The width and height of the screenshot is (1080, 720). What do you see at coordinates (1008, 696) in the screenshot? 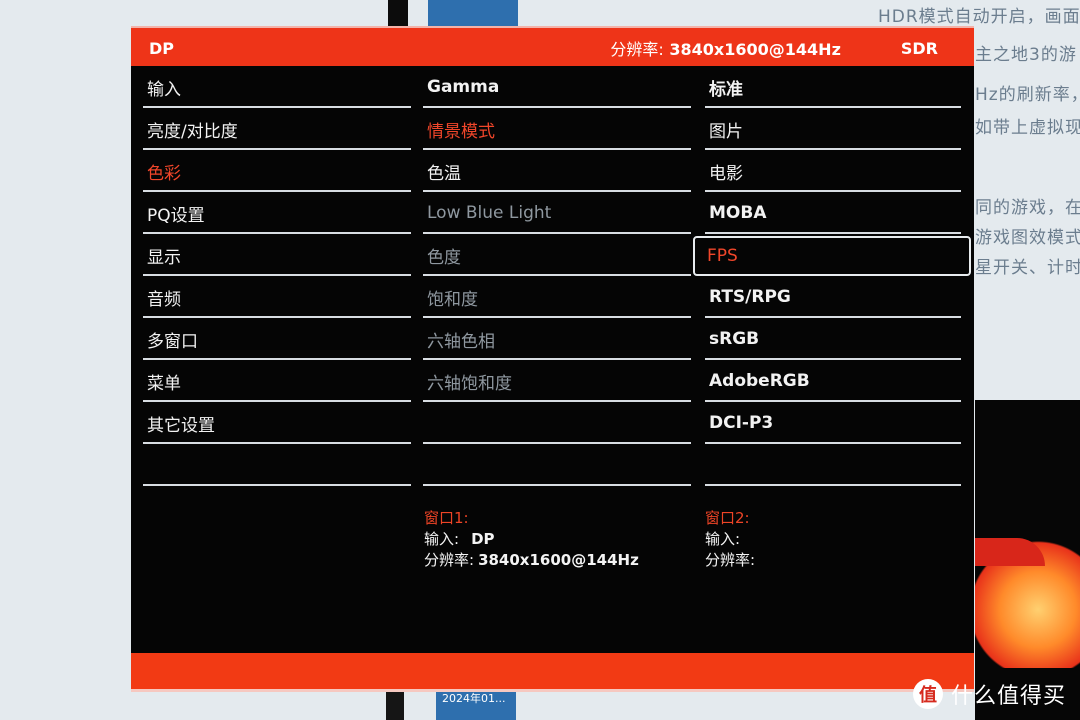
I see `watermark-text: 什么值得买` at bounding box center [1008, 696].